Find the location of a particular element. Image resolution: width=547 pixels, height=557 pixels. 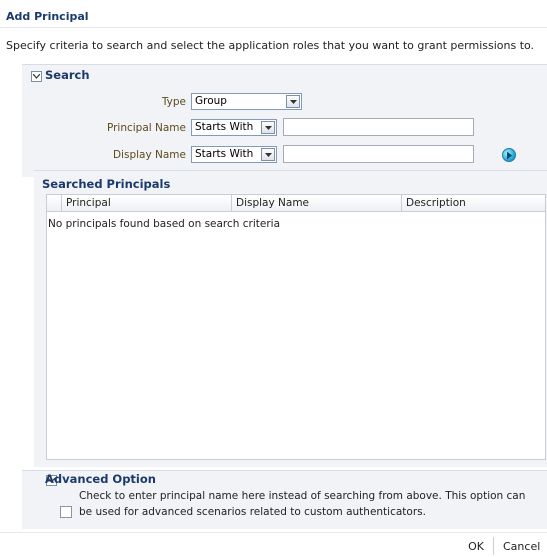

dialog-title: Add Principal is located at coordinates (47, 16).